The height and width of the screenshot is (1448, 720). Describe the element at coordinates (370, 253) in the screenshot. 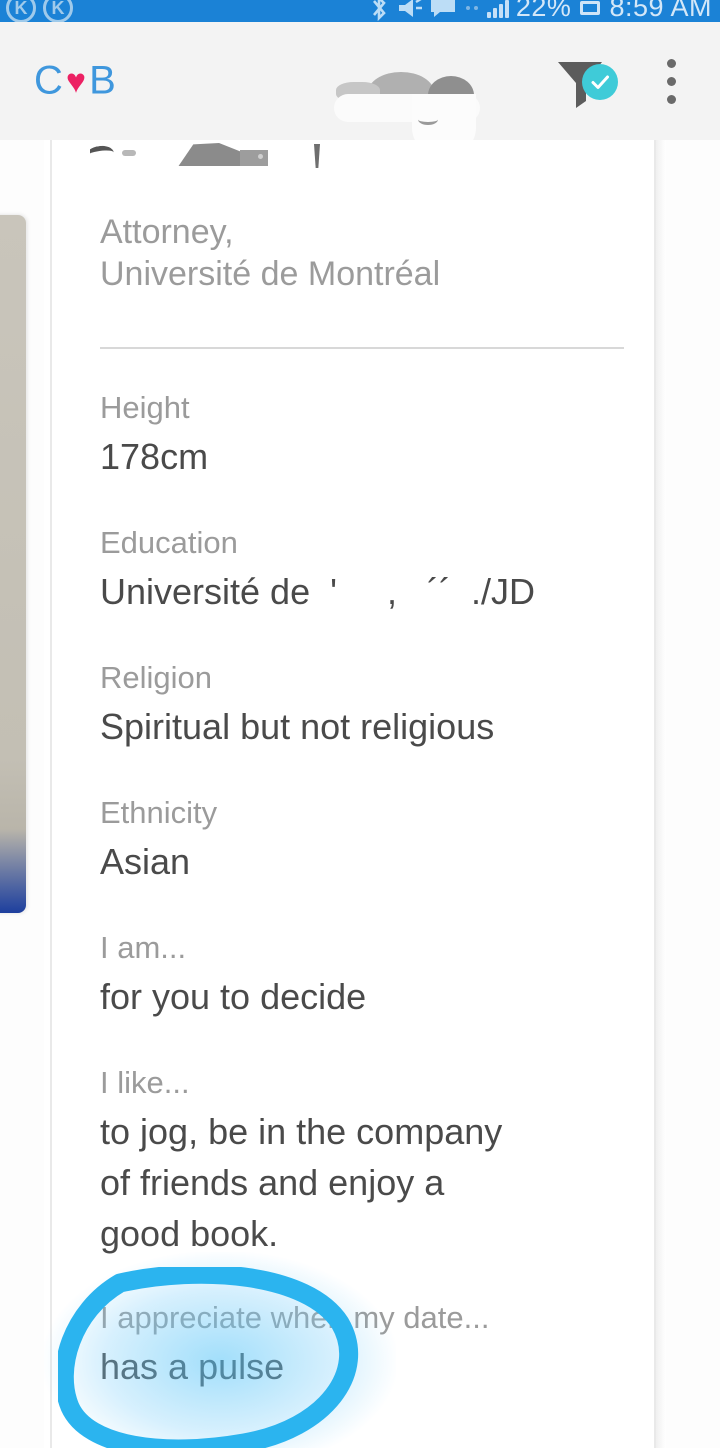

I see `occupation-block: Attorney, Université de Montréal` at that location.